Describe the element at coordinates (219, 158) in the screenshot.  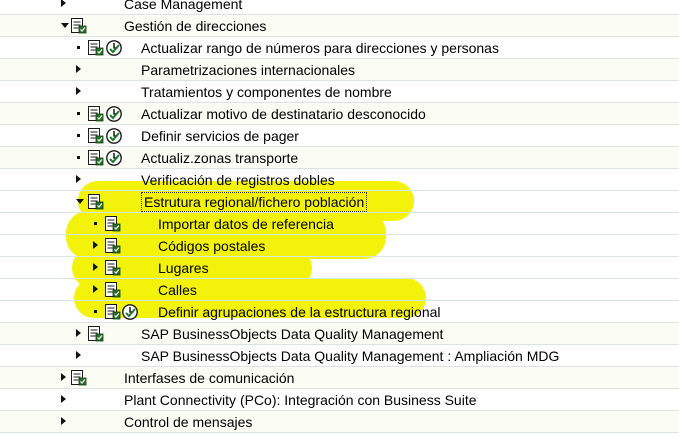
I see `tree-node-label: Actualiz.zonas transporte` at that location.